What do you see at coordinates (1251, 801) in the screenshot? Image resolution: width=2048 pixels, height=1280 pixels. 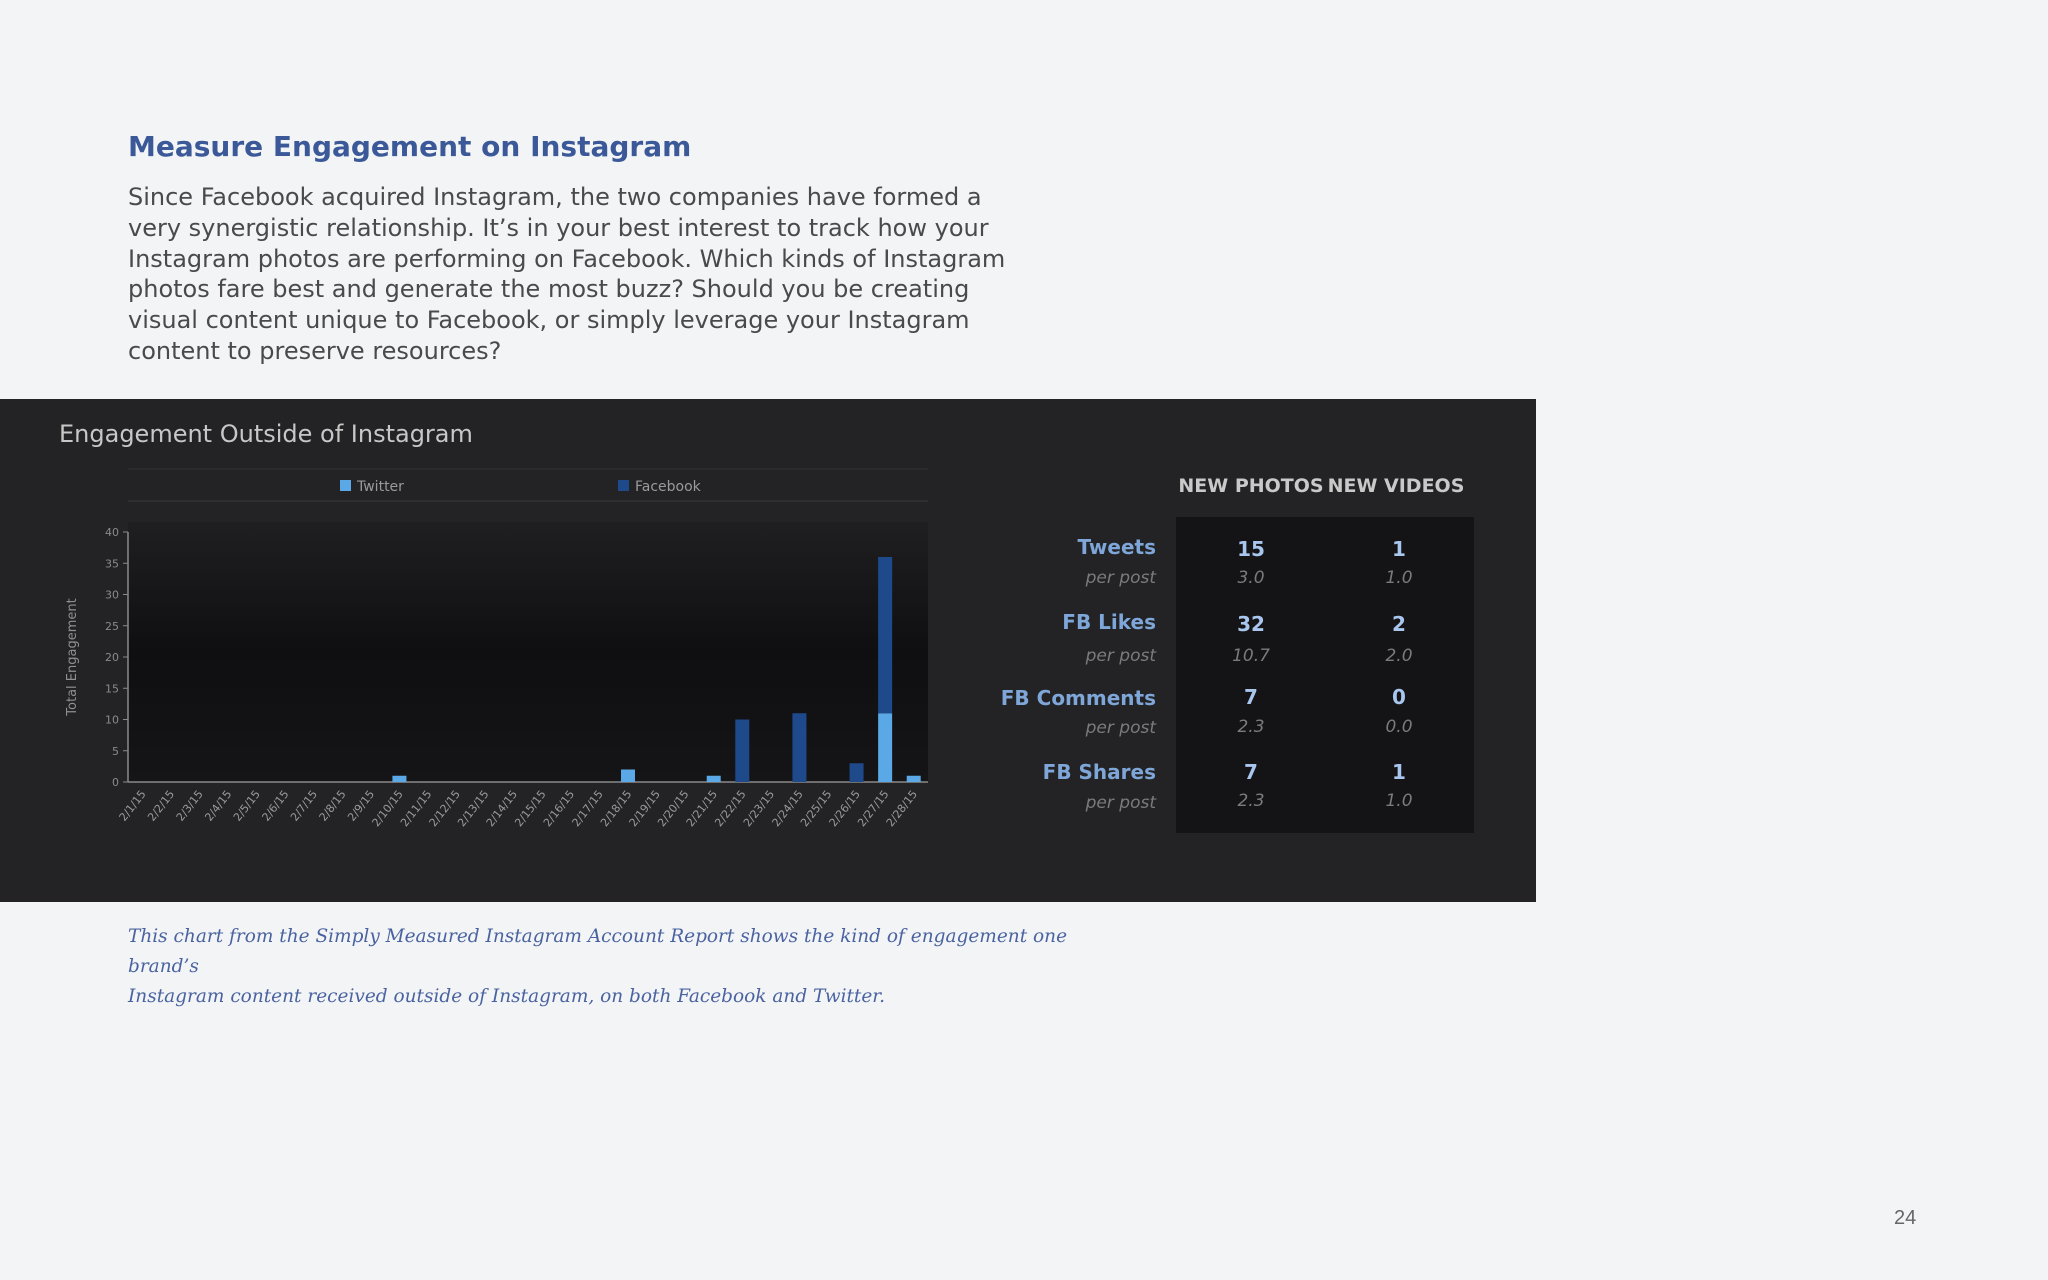 I see `shares-photos-per: 2.3` at bounding box center [1251, 801].